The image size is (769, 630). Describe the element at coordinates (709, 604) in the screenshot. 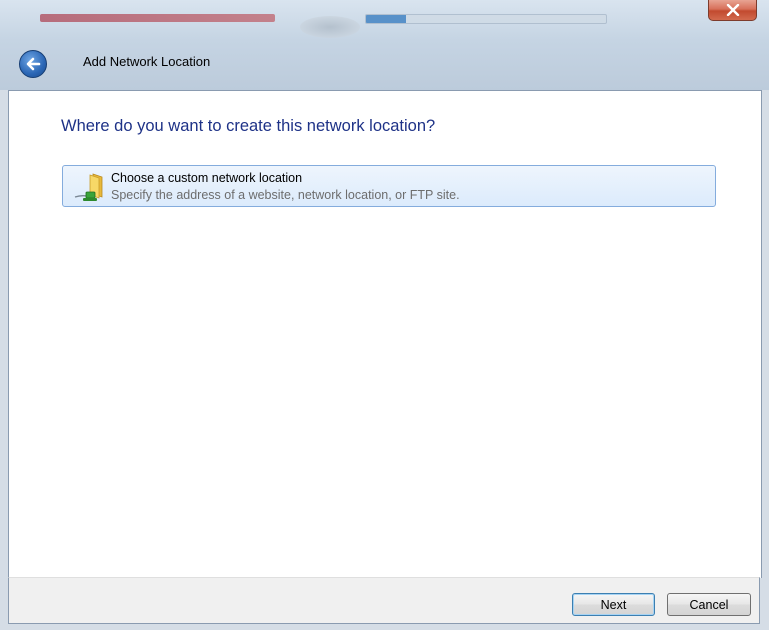

I see `cancel-button: Cancel` at that location.